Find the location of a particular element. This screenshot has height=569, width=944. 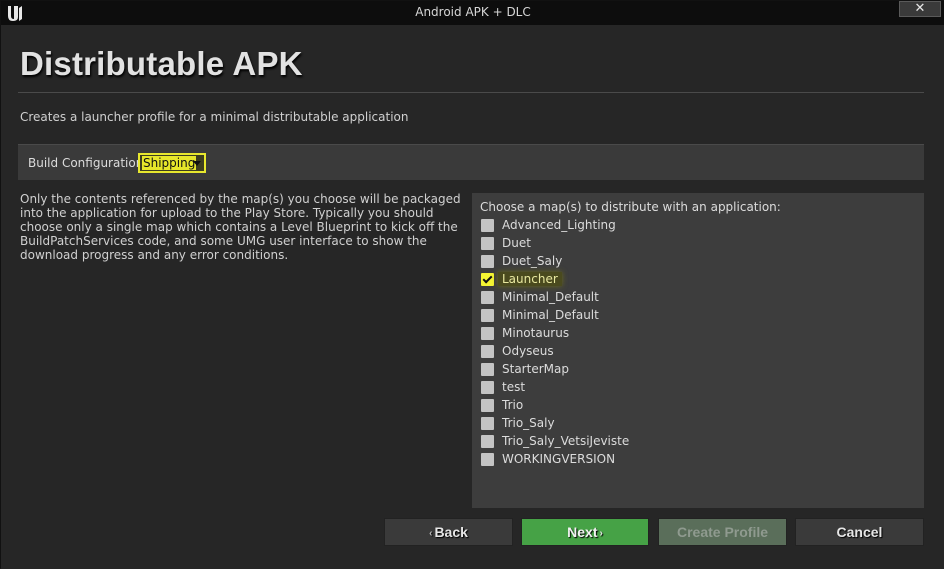

map-label: Advanced_Lighting is located at coordinates (559, 225).